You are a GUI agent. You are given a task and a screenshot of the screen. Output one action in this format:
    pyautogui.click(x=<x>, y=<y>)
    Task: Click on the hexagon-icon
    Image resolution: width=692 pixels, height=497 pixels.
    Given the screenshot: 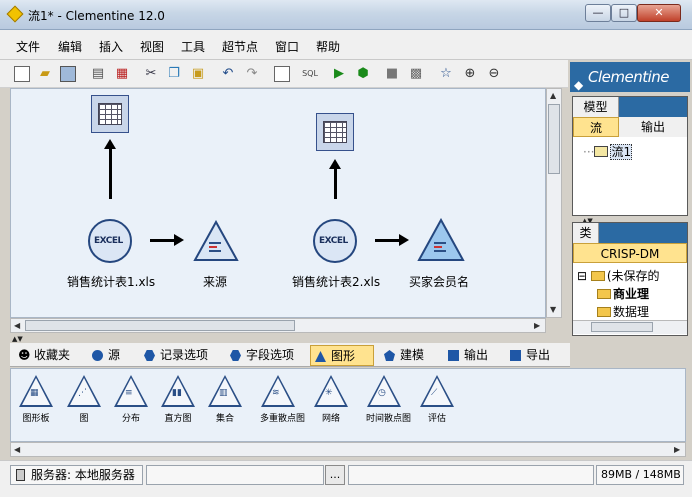 What is the action you would take?
    pyautogui.click(x=235, y=355)
    